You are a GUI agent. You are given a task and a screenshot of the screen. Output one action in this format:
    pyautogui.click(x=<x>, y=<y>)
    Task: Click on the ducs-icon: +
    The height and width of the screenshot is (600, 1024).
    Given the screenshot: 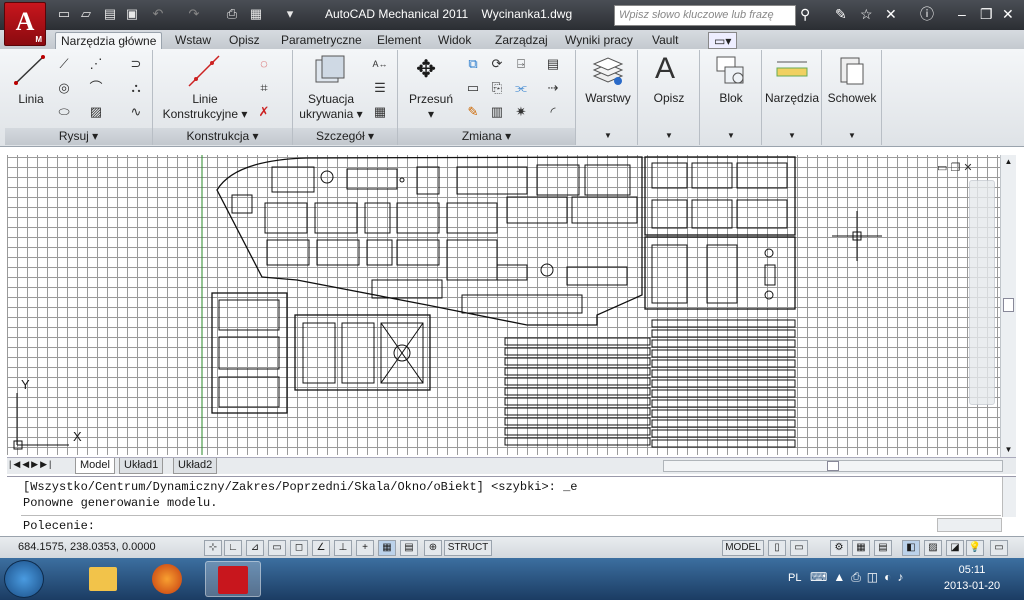 What is the action you would take?
    pyautogui.click(x=365, y=548)
    